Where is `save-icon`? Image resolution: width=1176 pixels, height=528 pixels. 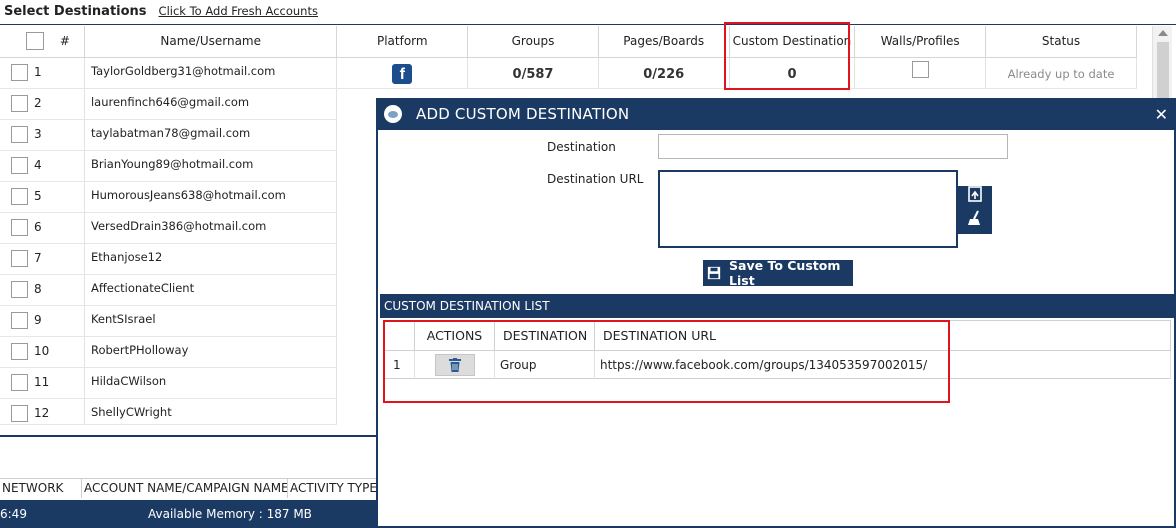 save-icon is located at coordinates (714, 273).